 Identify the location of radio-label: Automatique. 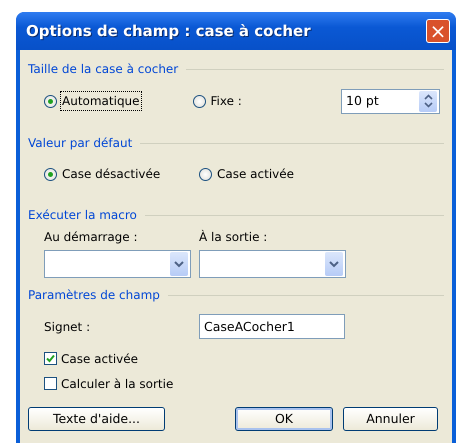
(101, 101).